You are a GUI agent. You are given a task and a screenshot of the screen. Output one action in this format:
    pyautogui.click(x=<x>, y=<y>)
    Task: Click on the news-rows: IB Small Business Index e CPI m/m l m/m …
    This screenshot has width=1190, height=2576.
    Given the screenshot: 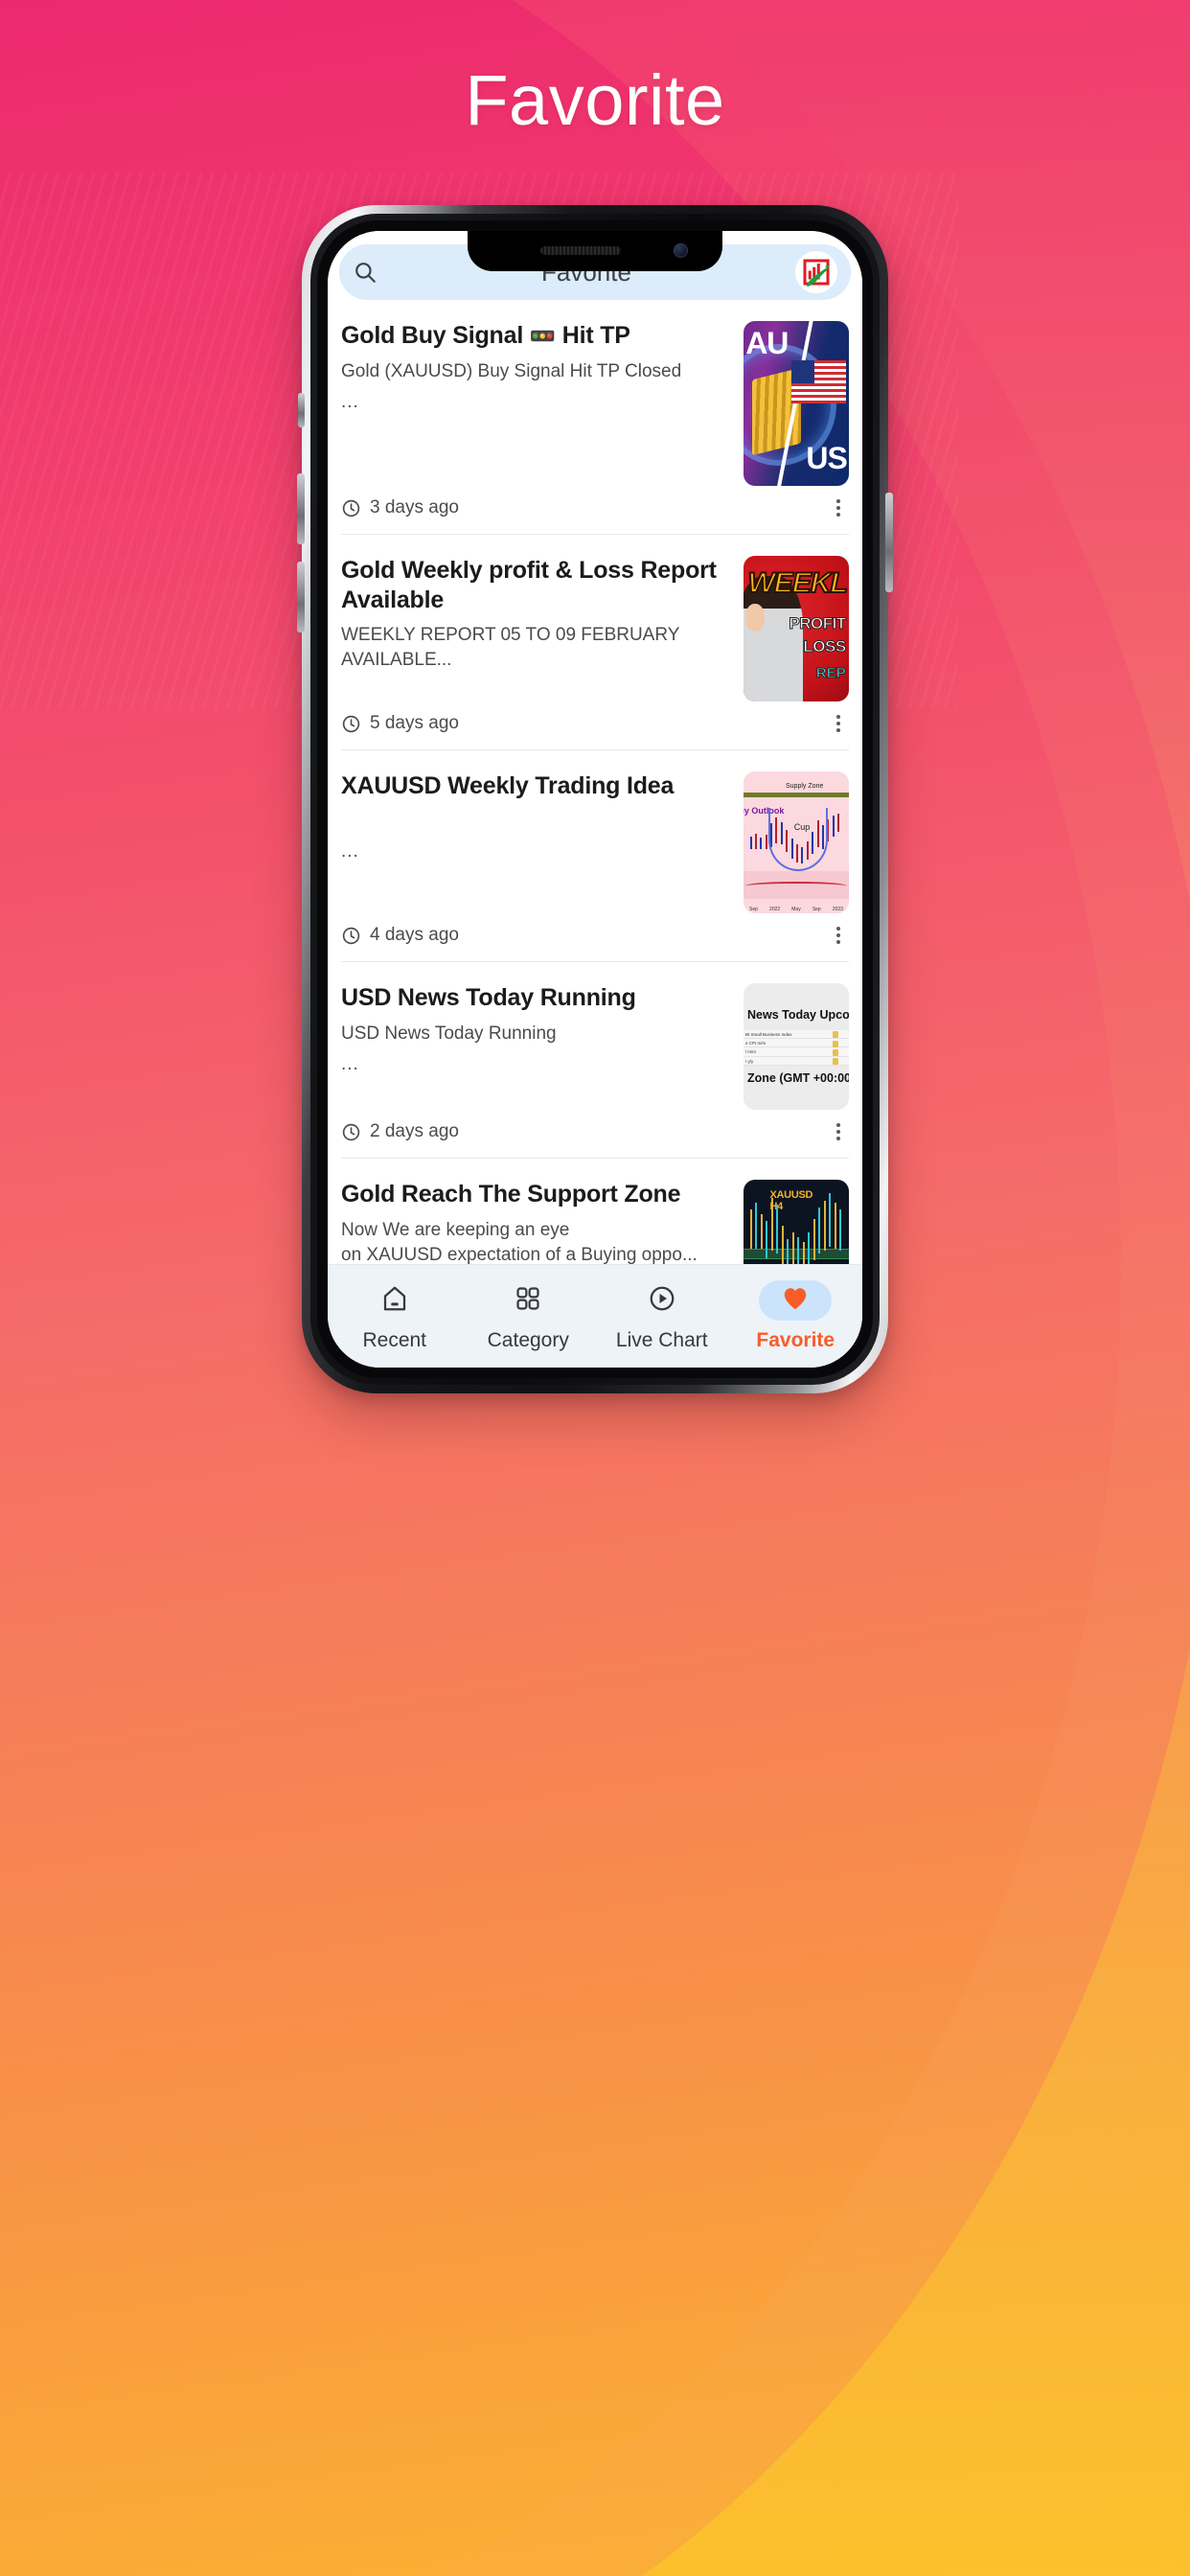 What is the action you would take?
    pyautogui.click(x=796, y=1047)
    